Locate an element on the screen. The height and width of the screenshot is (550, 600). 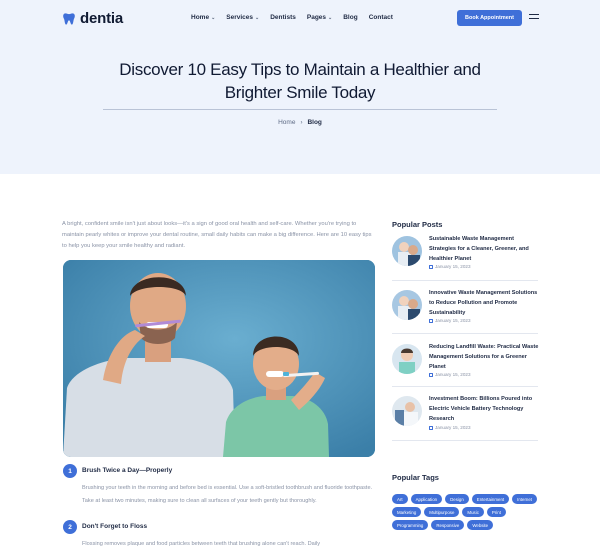
brand-name: dentia is located at coordinates (101, 18).